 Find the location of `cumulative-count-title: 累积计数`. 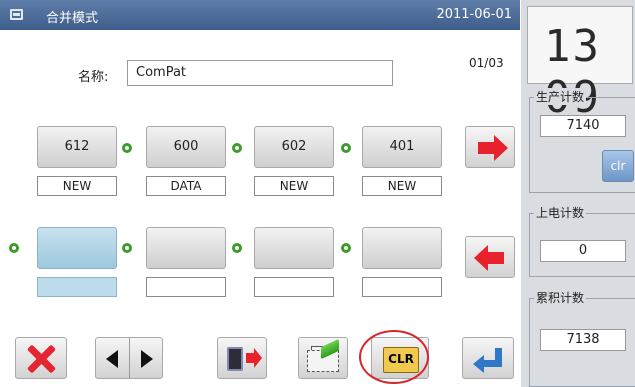

cumulative-count-title: 累积计数 is located at coordinates (560, 297).